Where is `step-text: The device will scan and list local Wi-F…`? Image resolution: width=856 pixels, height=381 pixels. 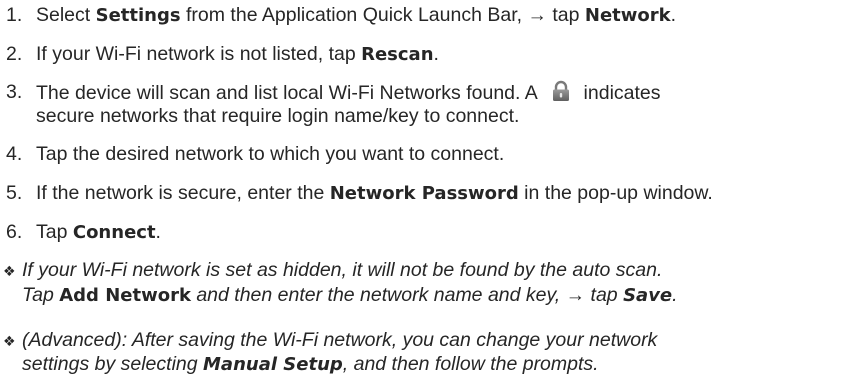
step-text: The device will scan and list local Wi-F… is located at coordinates (348, 92).